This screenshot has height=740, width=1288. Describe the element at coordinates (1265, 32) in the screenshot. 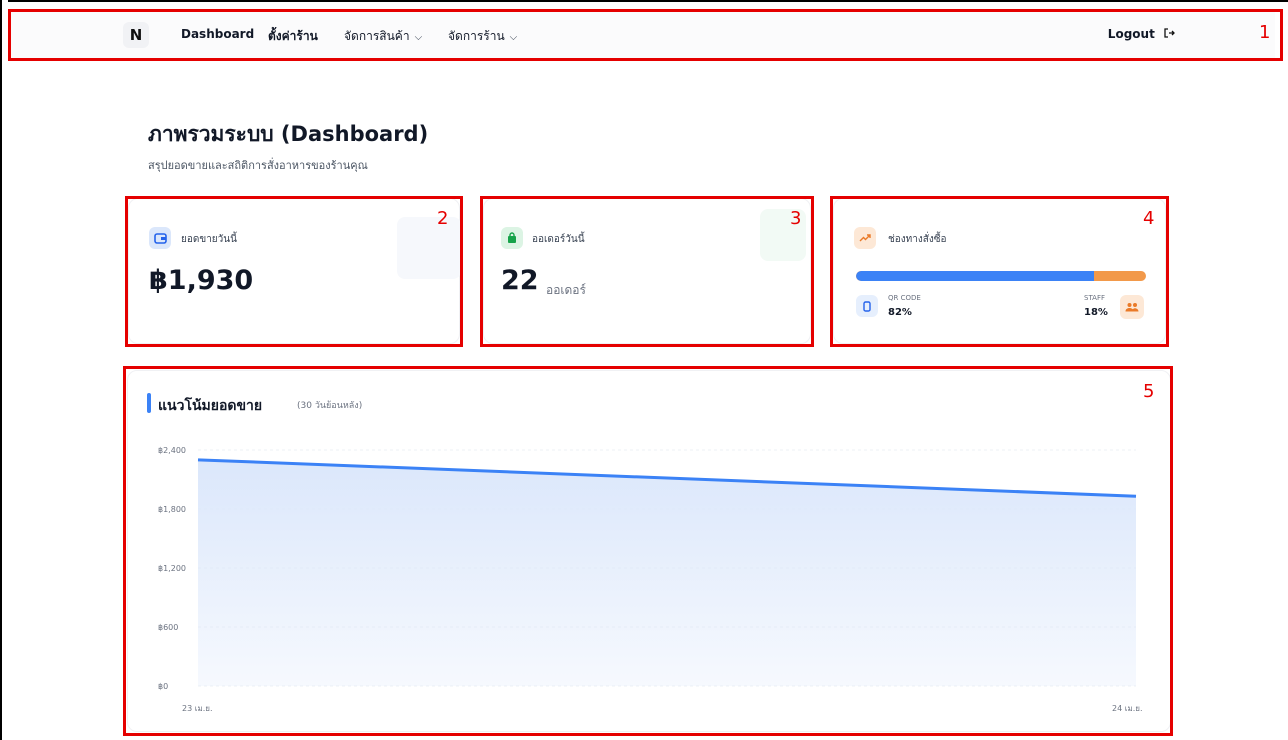

I see `annotation-number-1: 1` at that location.